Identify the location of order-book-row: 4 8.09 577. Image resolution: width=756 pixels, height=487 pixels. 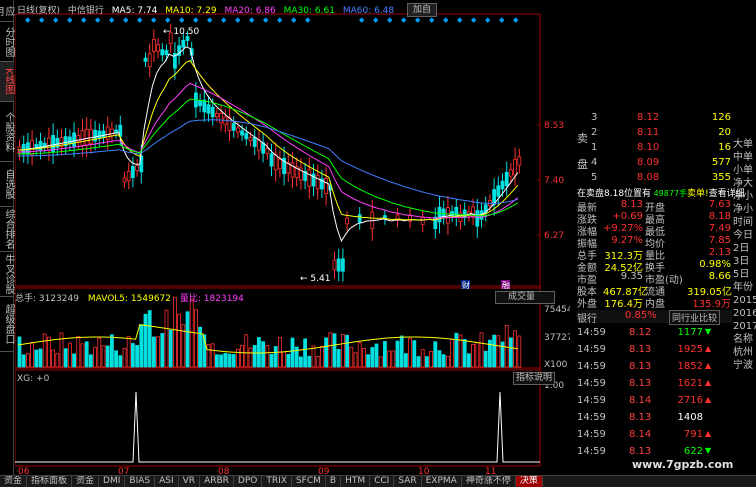
(655, 163).